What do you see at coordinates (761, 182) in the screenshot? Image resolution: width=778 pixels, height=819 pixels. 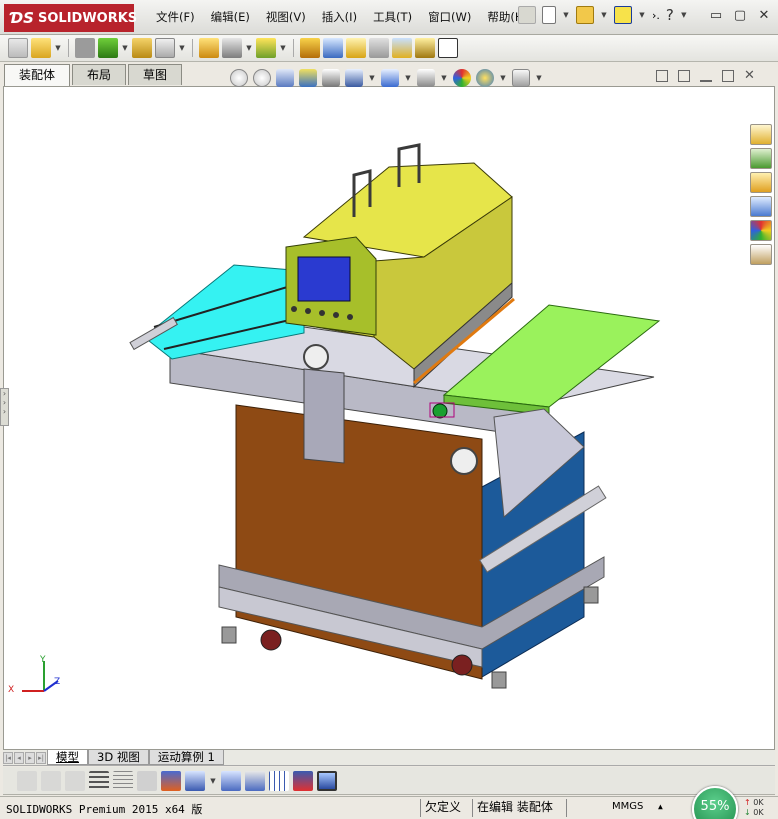 I see `design-library-icon` at bounding box center [761, 182].